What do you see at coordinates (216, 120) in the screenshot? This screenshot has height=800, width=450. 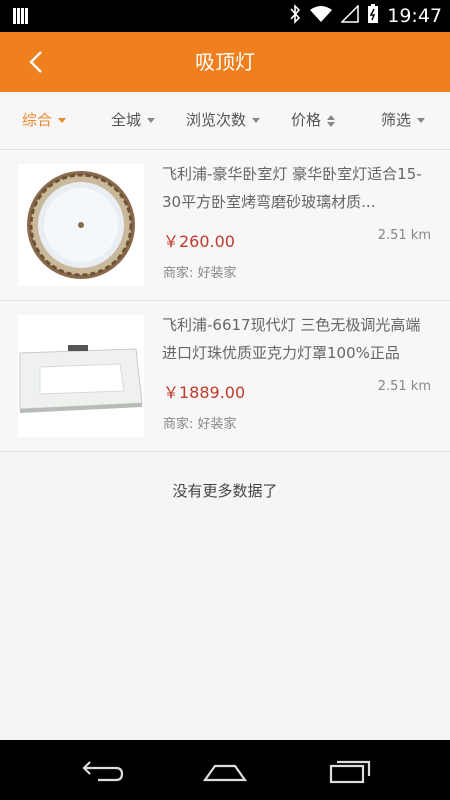 I see `filter-label: 浏览次数` at bounding box center [216, 120].